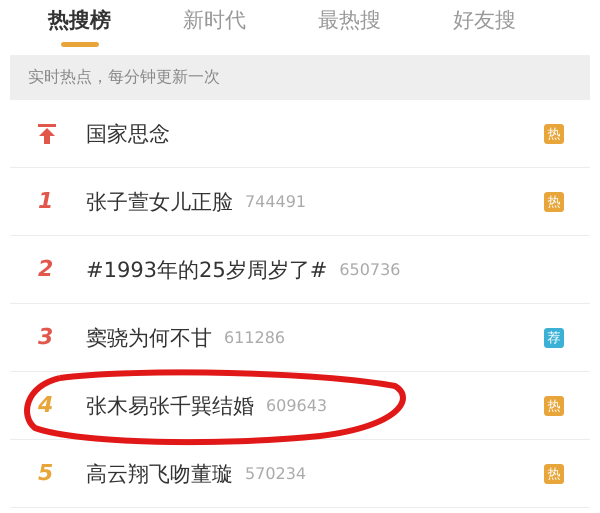 This screenshot has height=513, width=600. What do you see at coordinates (300, 77) in the screenshot?
I see `notice-text: 实时热点，每分钟更新一次` at bounding box center [300, 77].